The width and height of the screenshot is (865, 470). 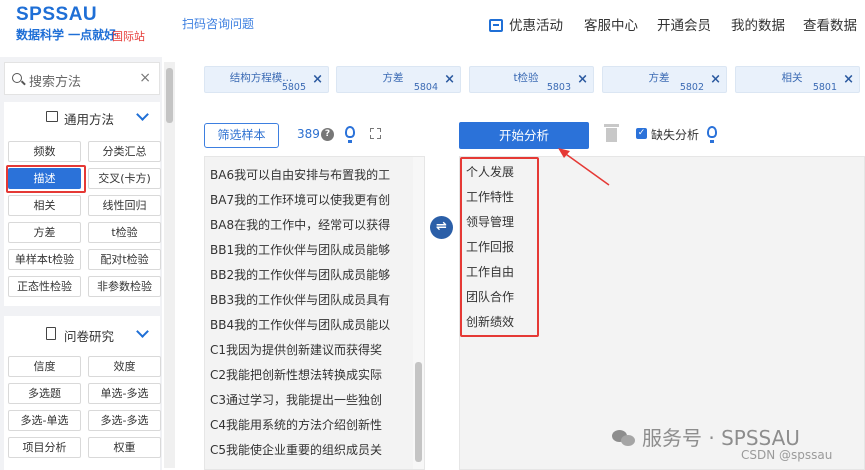 What do you see at coordinates (300, 424) in the screenshot?
I see `variable-item: C4我能用系统的方法介绍创新性` at bounding box center [300, 424].